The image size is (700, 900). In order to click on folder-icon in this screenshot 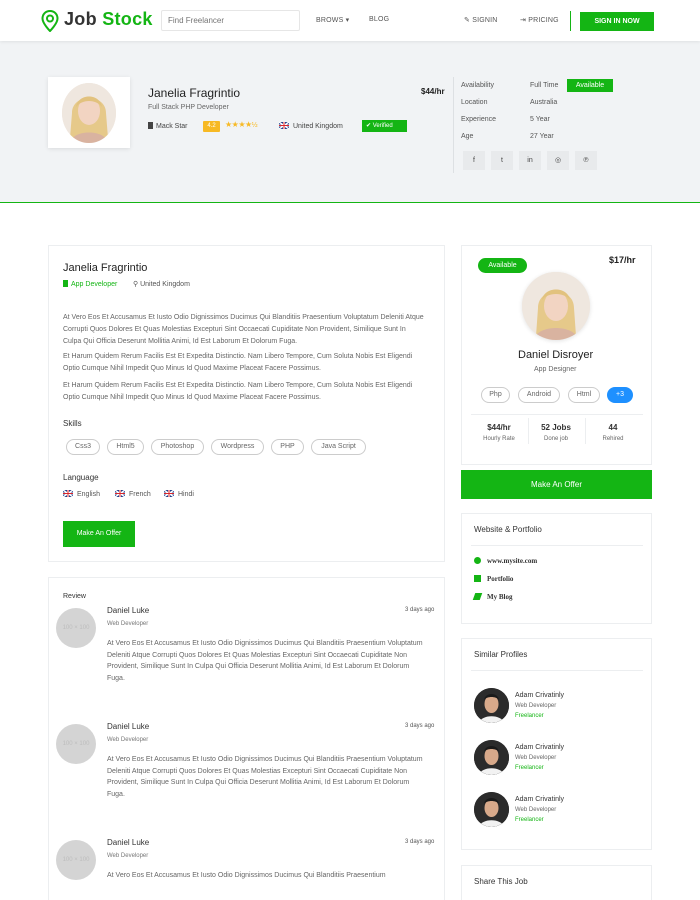, I will do `click(477, 578)`.